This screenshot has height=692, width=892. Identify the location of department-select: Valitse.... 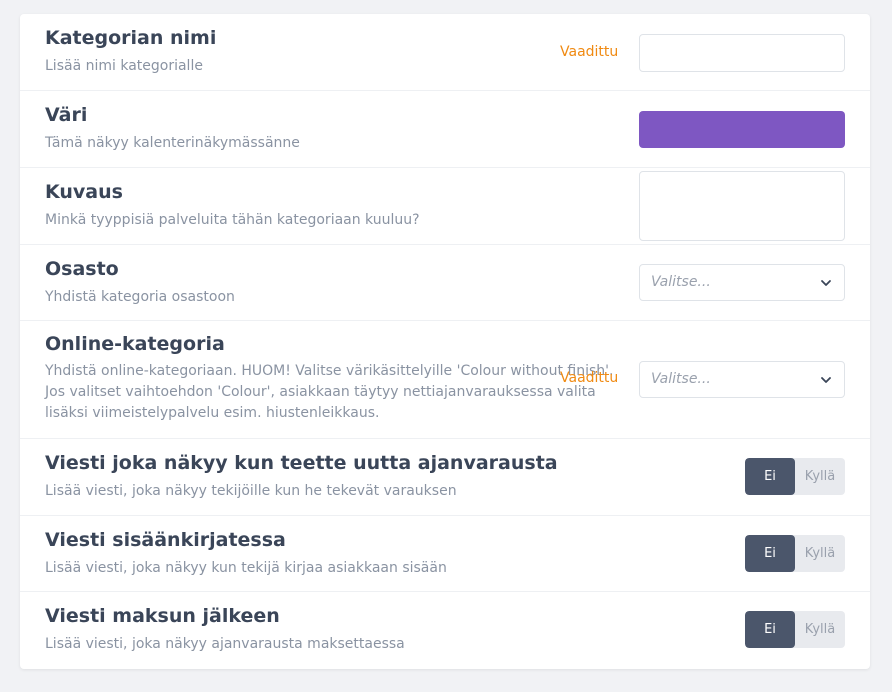
(742, 282).